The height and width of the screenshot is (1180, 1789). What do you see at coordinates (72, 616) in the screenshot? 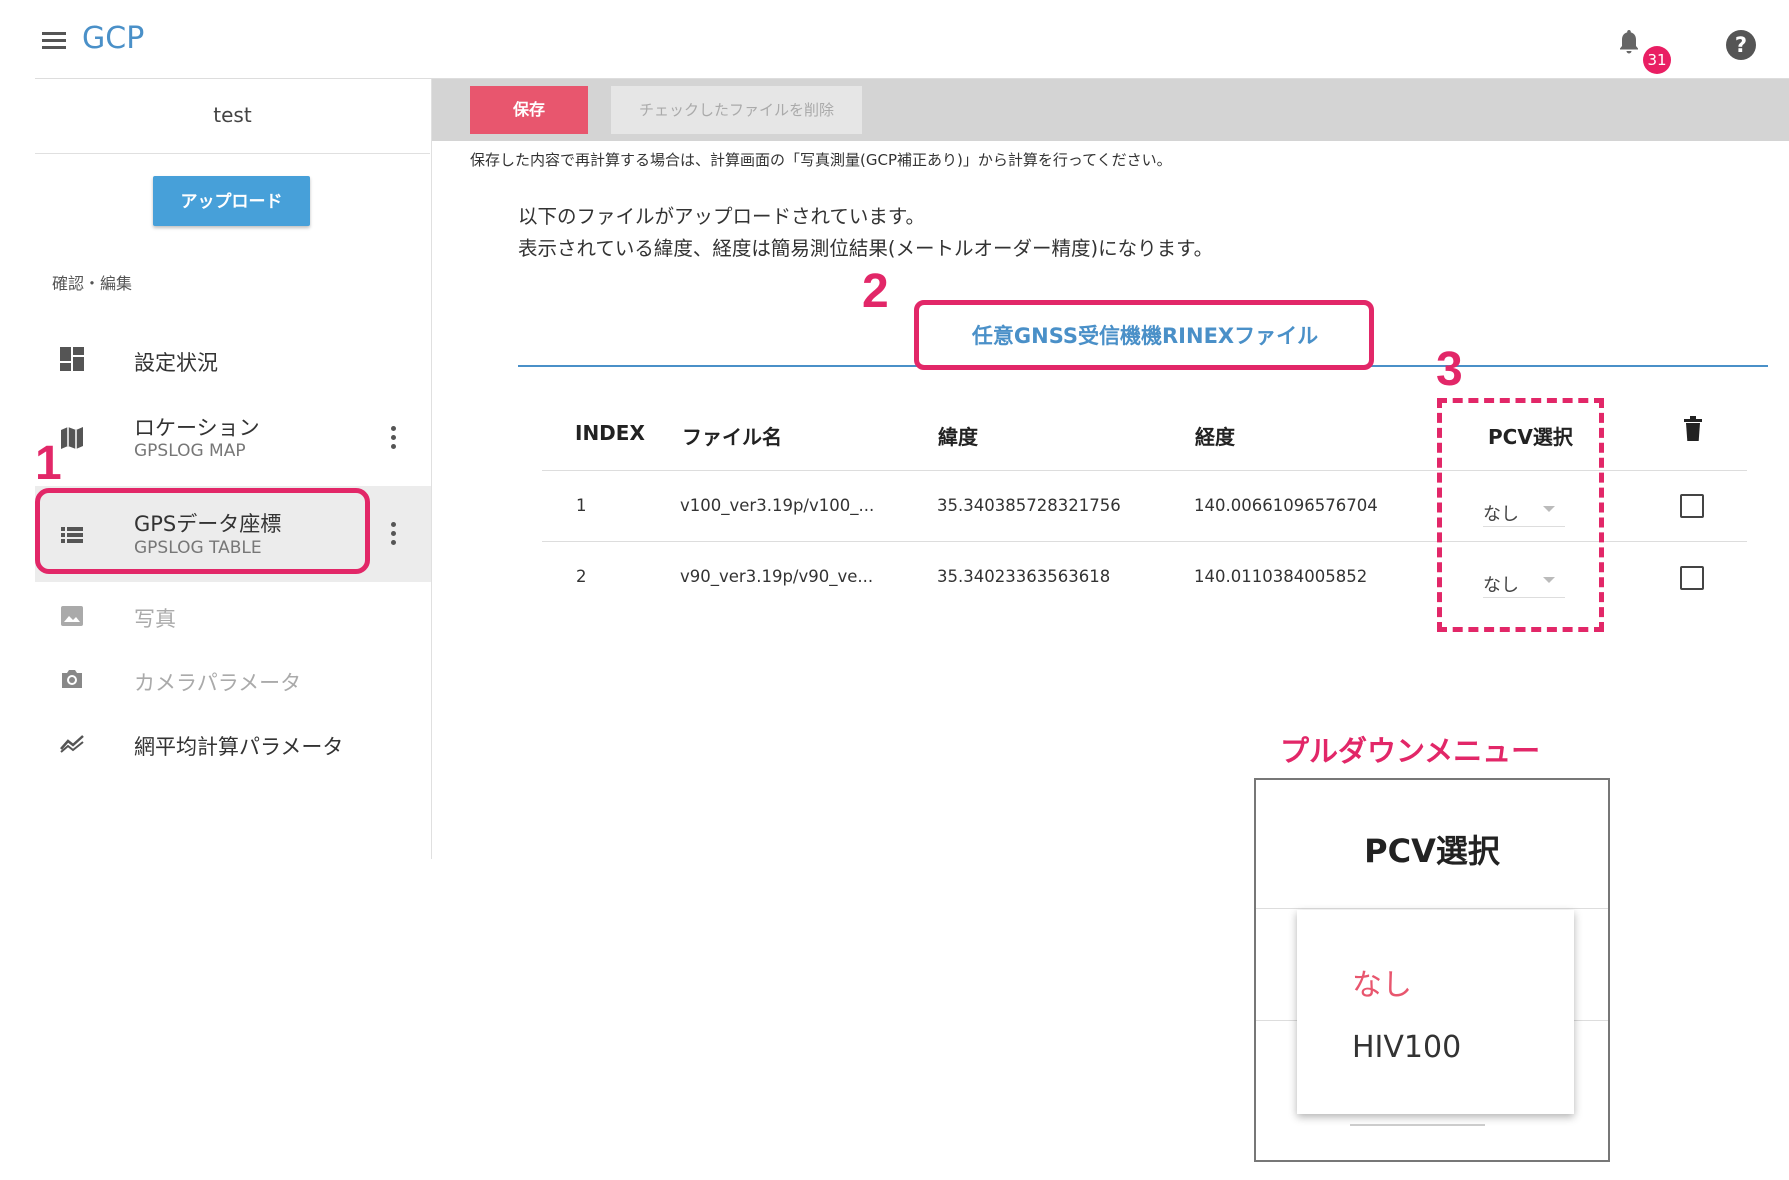
I see `photo-icon` at bounding box center [72, 616].